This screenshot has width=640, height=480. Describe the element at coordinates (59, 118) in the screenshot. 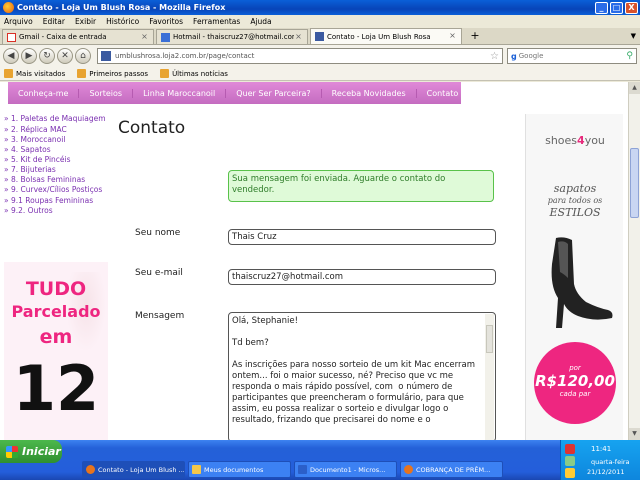

I see `category-link: » 1. Paletas de Maquiagem` at that location.